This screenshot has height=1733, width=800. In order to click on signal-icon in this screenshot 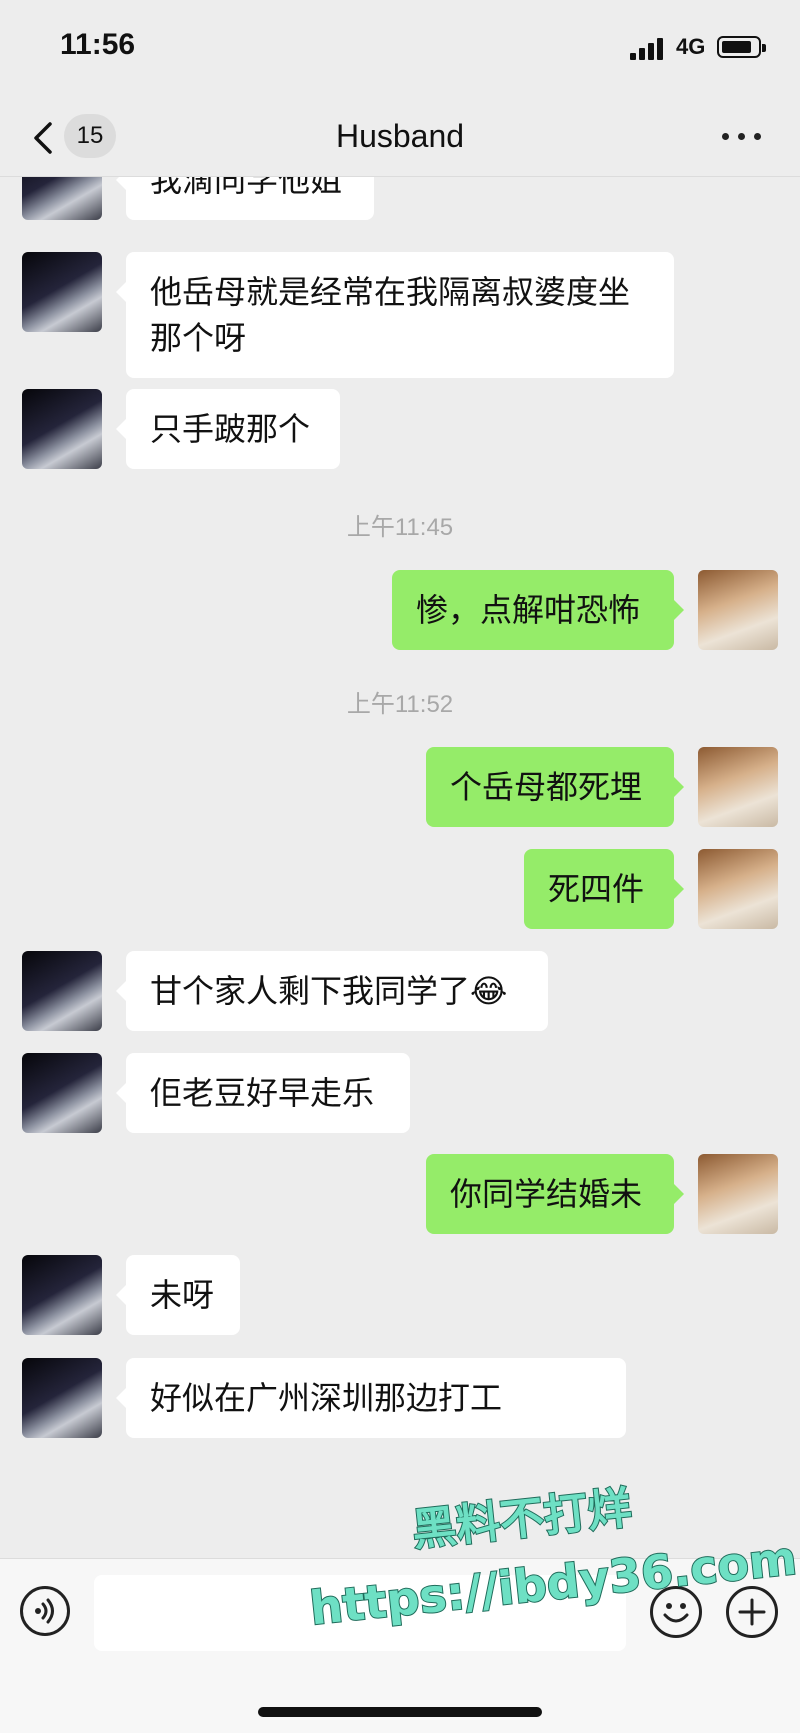, I will do `click(648, 49)`.